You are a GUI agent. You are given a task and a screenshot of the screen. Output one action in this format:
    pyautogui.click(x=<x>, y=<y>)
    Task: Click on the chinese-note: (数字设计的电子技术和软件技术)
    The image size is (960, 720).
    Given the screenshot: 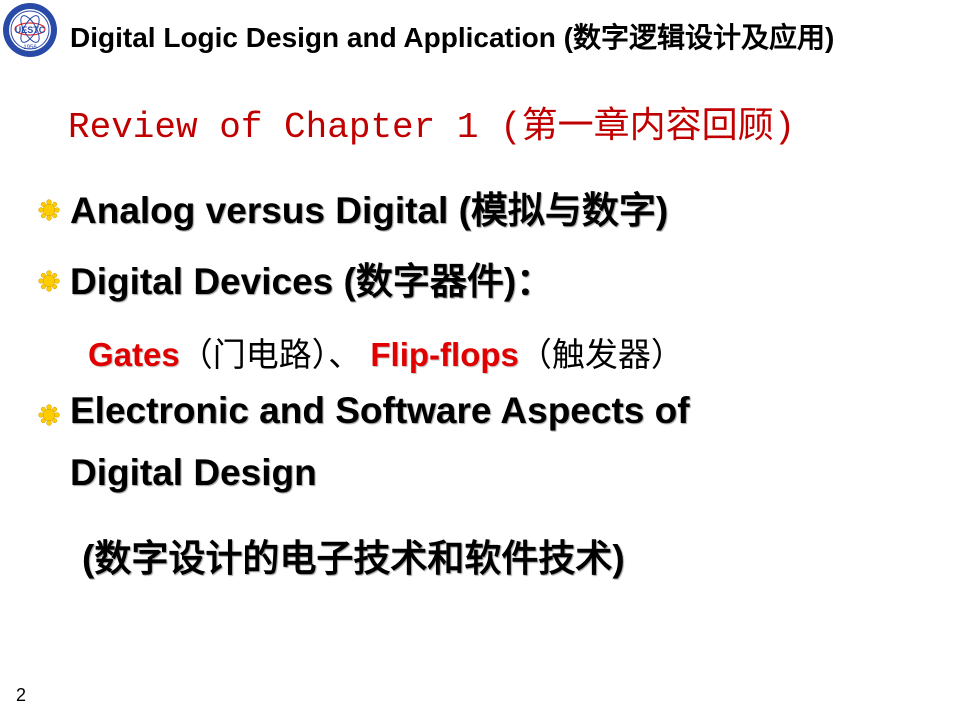 What is the action you would take?
    pyautogui.click(x=353, y=558)
    